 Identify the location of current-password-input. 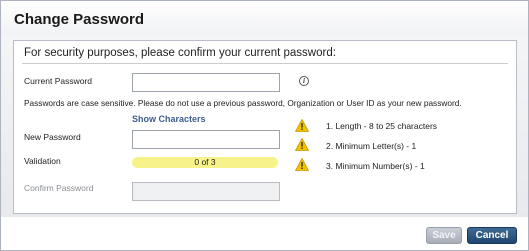
(206, 82).